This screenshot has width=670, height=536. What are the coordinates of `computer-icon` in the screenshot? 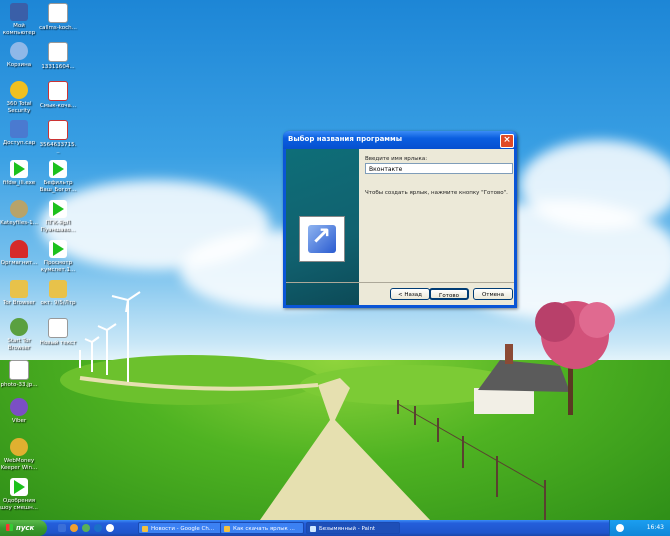 It's located at (19, 12).